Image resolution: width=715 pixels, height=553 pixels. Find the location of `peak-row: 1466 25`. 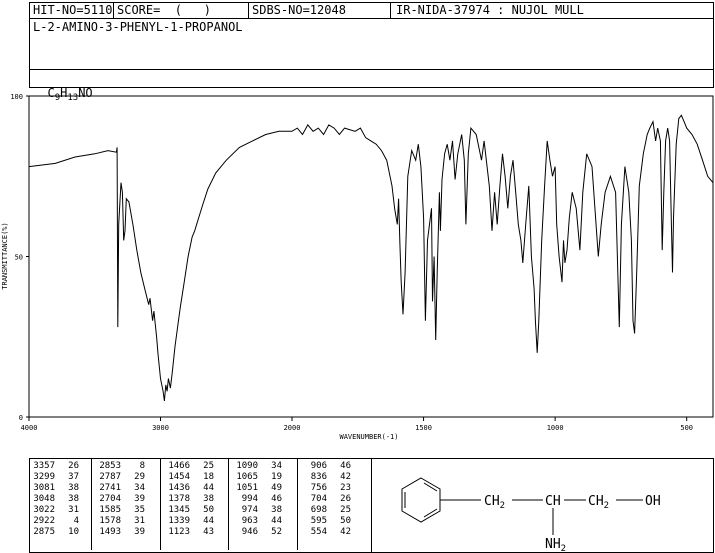

peak-row: 1466 25 is located at coordinates (189, 466).